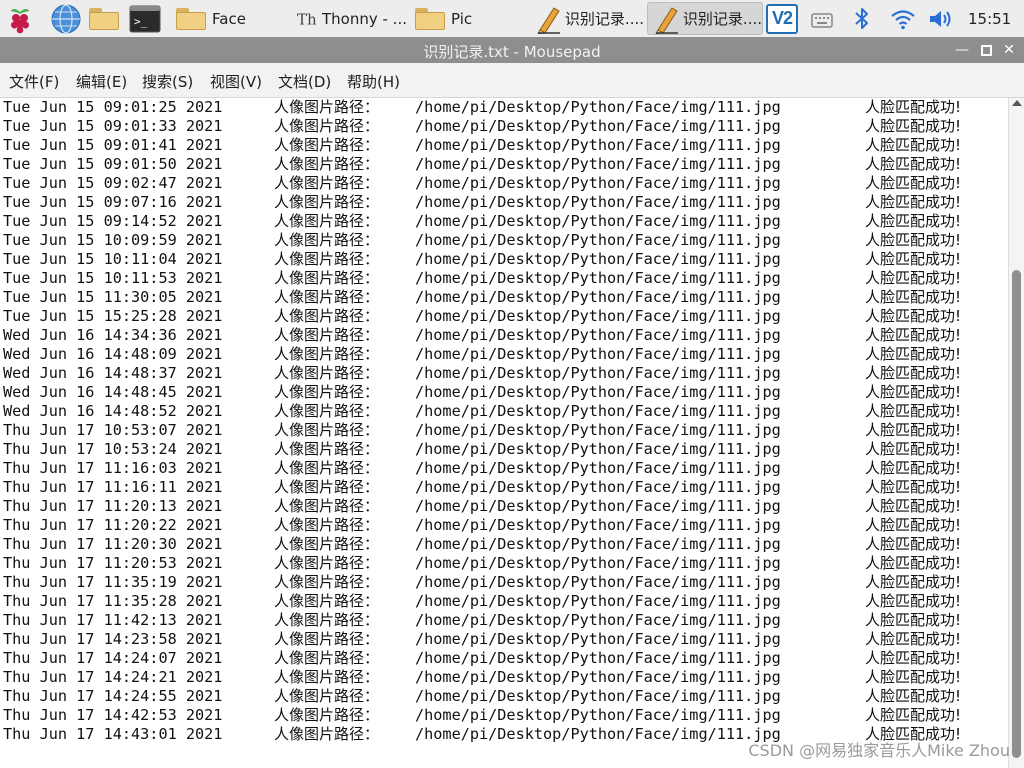  Describe the element at coordinates (113, 734) in the screenshot. I see `line-date: Thu Jun 17 14:43:01 2021` at that location.